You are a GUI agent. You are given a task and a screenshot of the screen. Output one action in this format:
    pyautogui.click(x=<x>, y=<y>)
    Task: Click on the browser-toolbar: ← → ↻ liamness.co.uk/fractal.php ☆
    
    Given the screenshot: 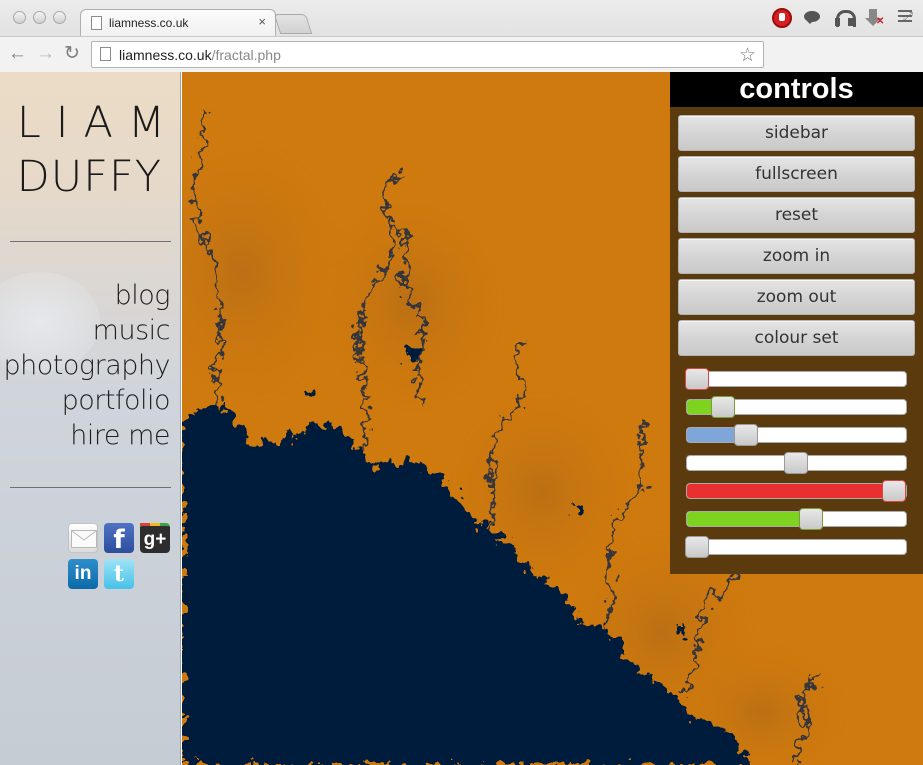 What is the action you would take?
    pyautogui.click(x=461, y=54)
    